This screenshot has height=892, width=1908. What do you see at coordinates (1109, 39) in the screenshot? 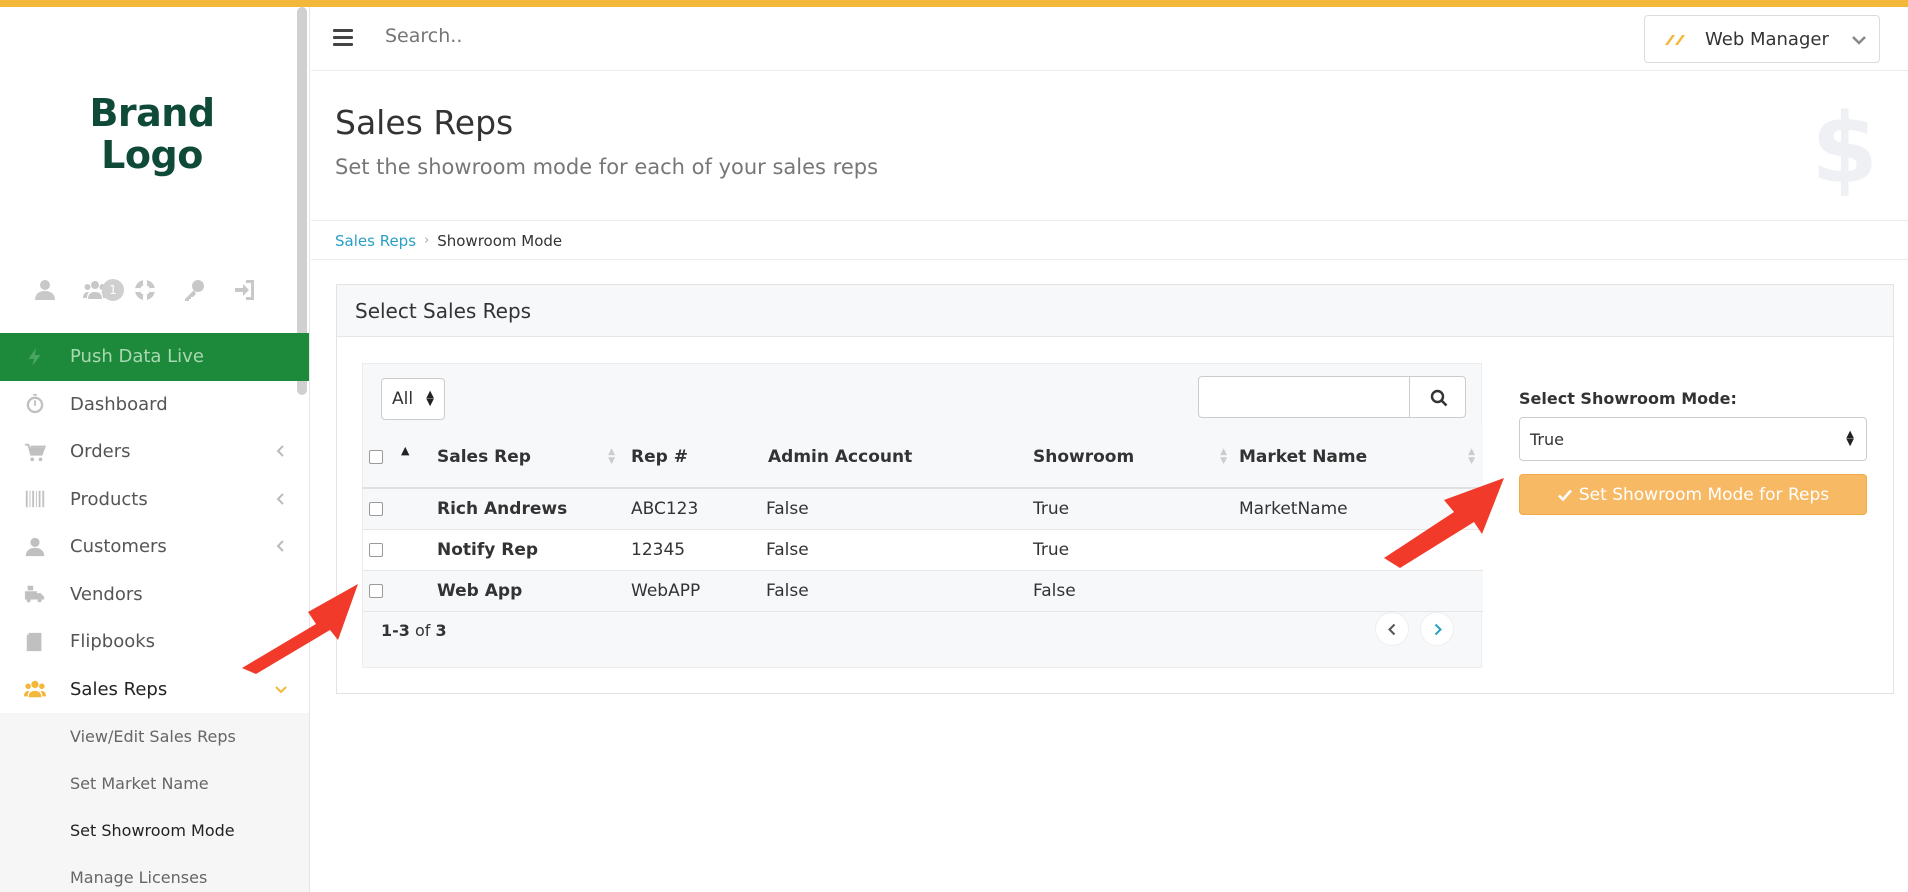
I see `top-header: Web Manager` at bounding box center [1109, 39].